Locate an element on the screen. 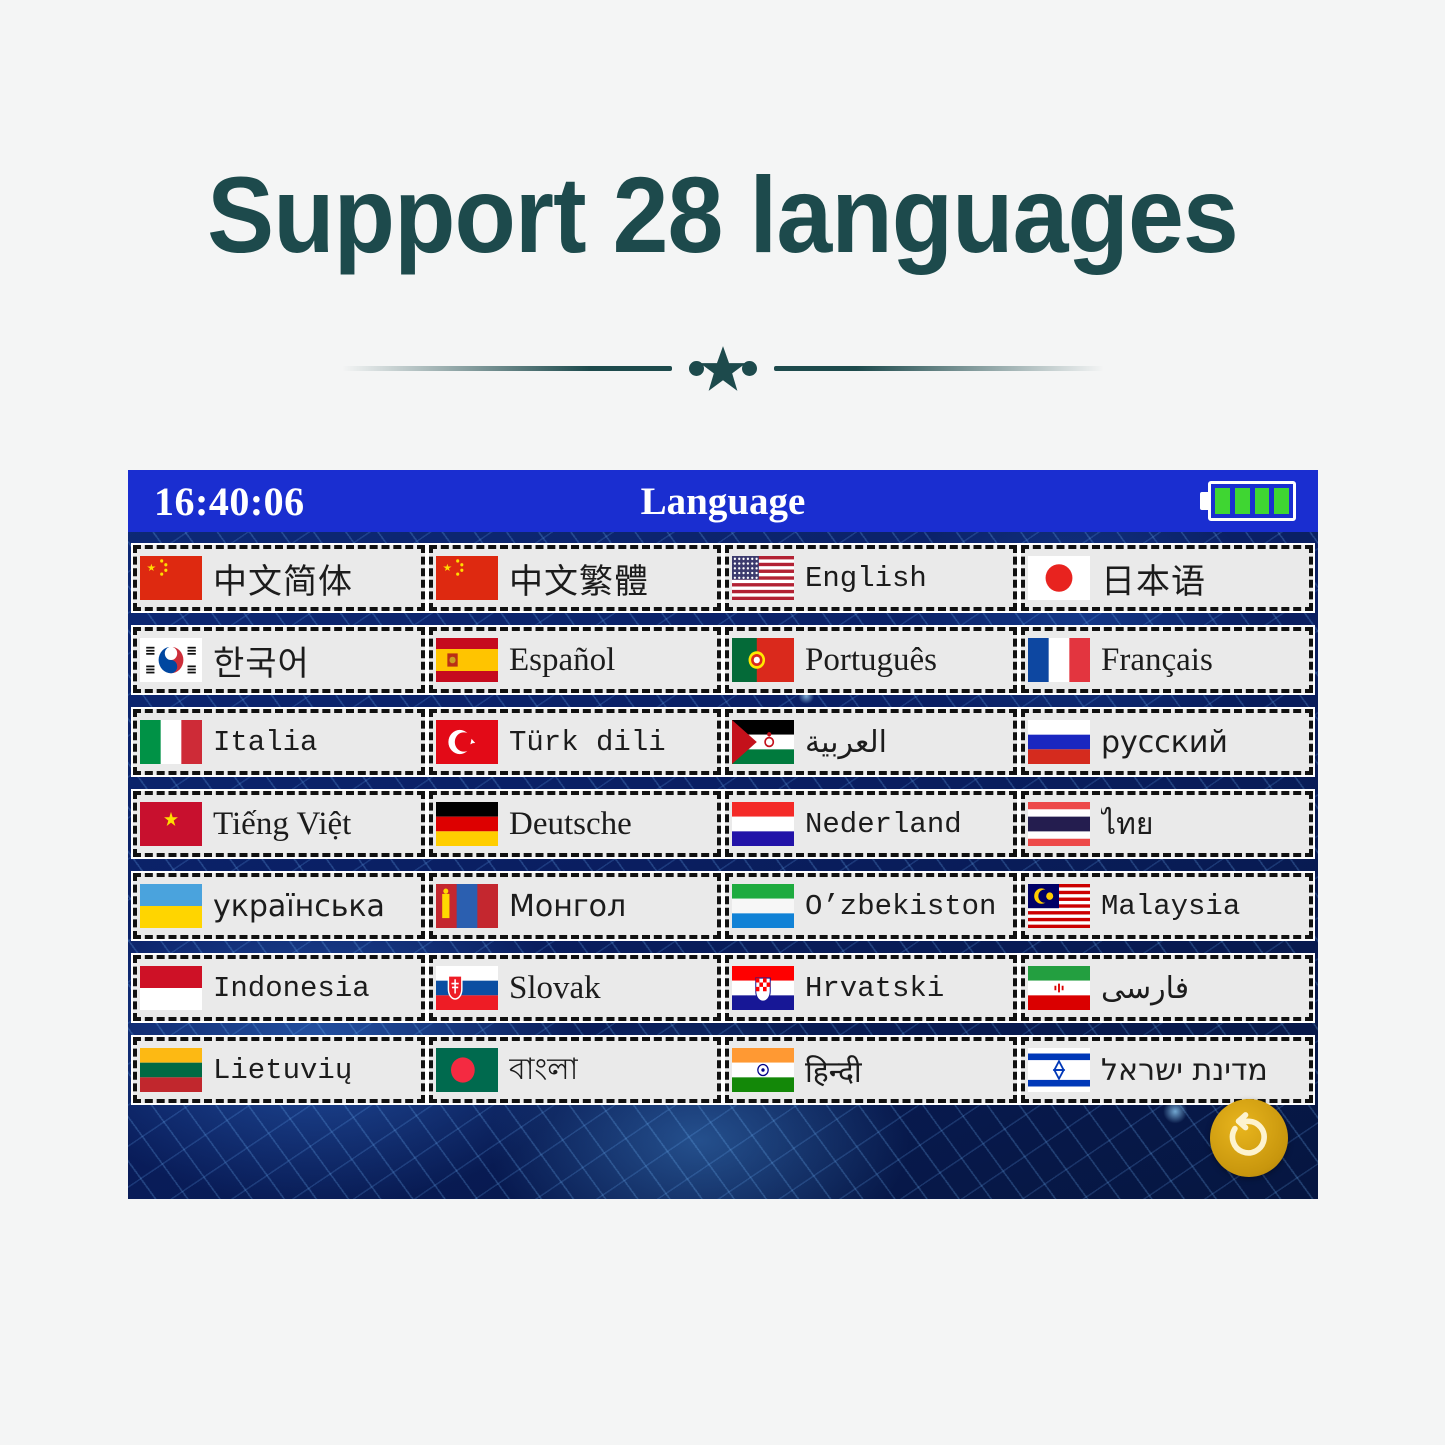  flag-us-icon is located at coordinates (763, 578).